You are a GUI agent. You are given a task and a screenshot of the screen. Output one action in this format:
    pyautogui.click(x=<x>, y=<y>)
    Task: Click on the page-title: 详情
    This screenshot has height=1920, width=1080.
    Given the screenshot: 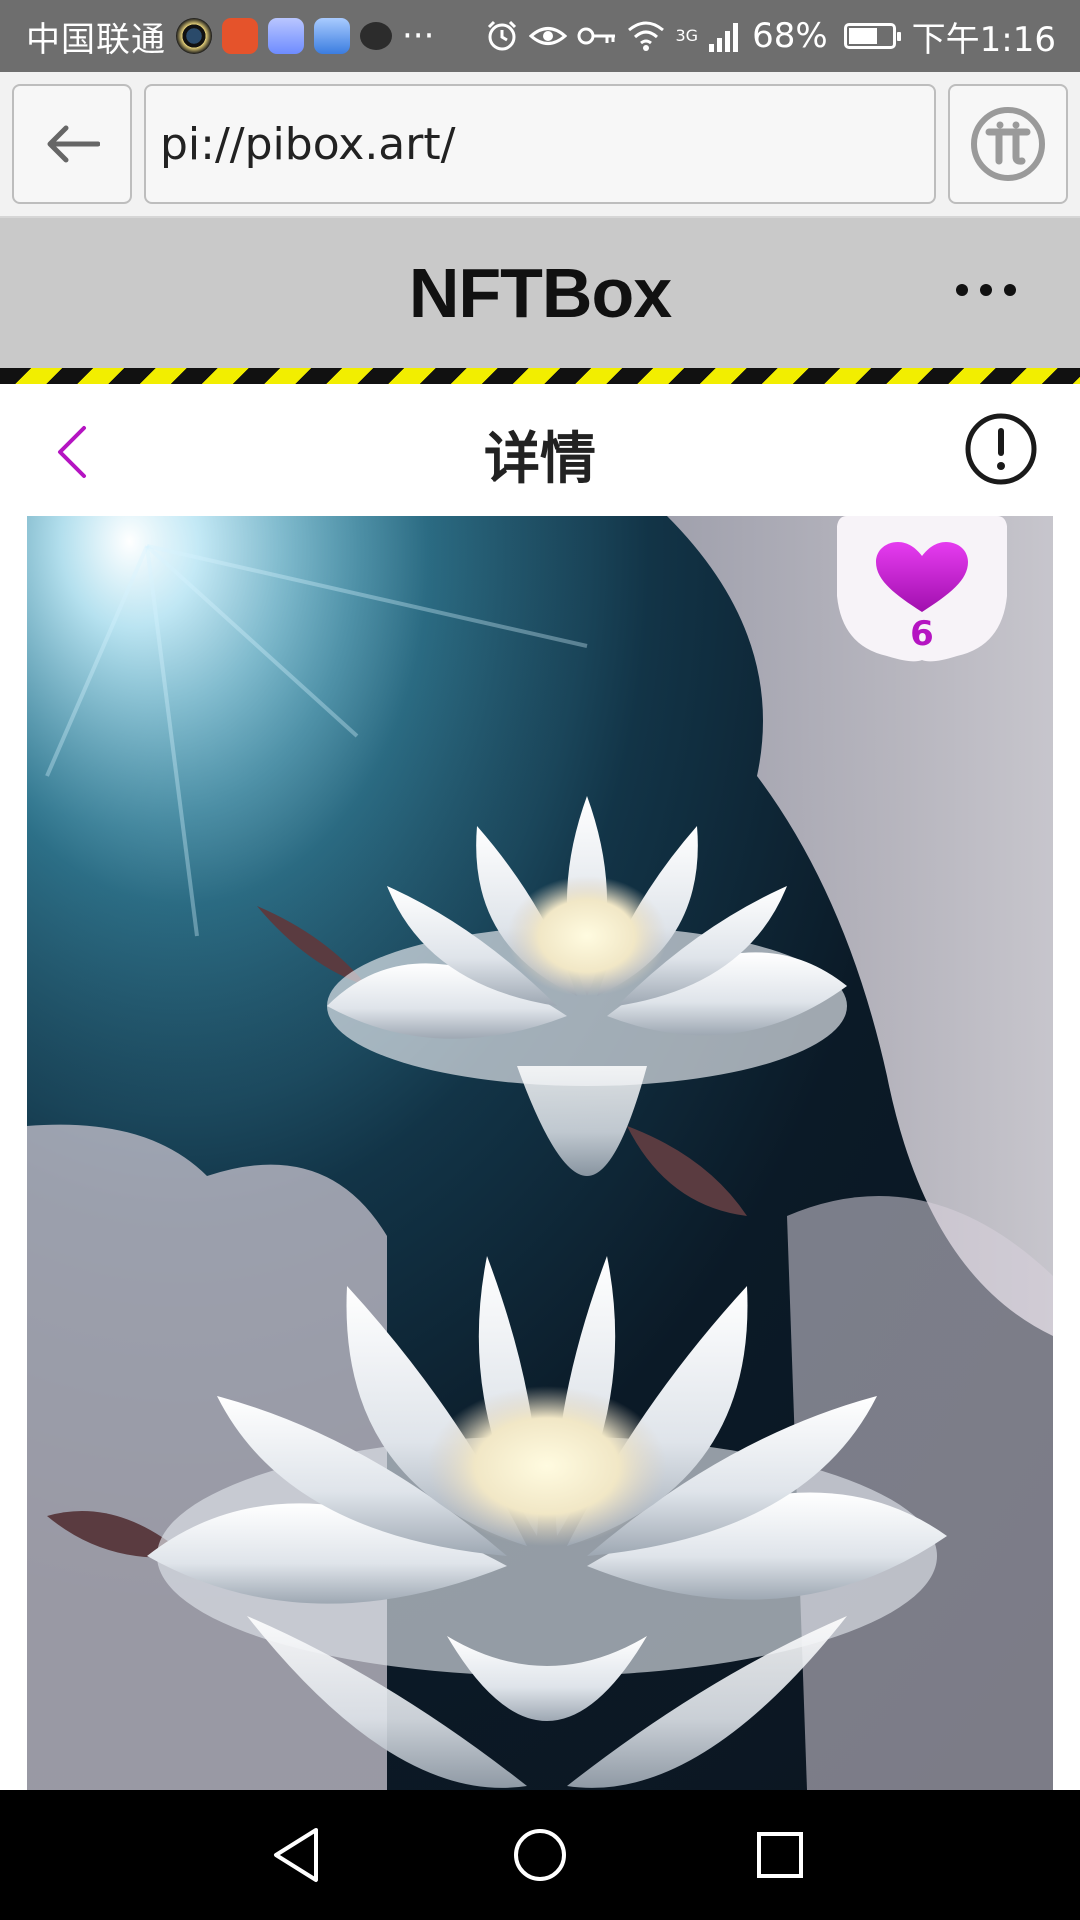 What is the action you would take?
    pyautogui.click(x=540, y=459)
    